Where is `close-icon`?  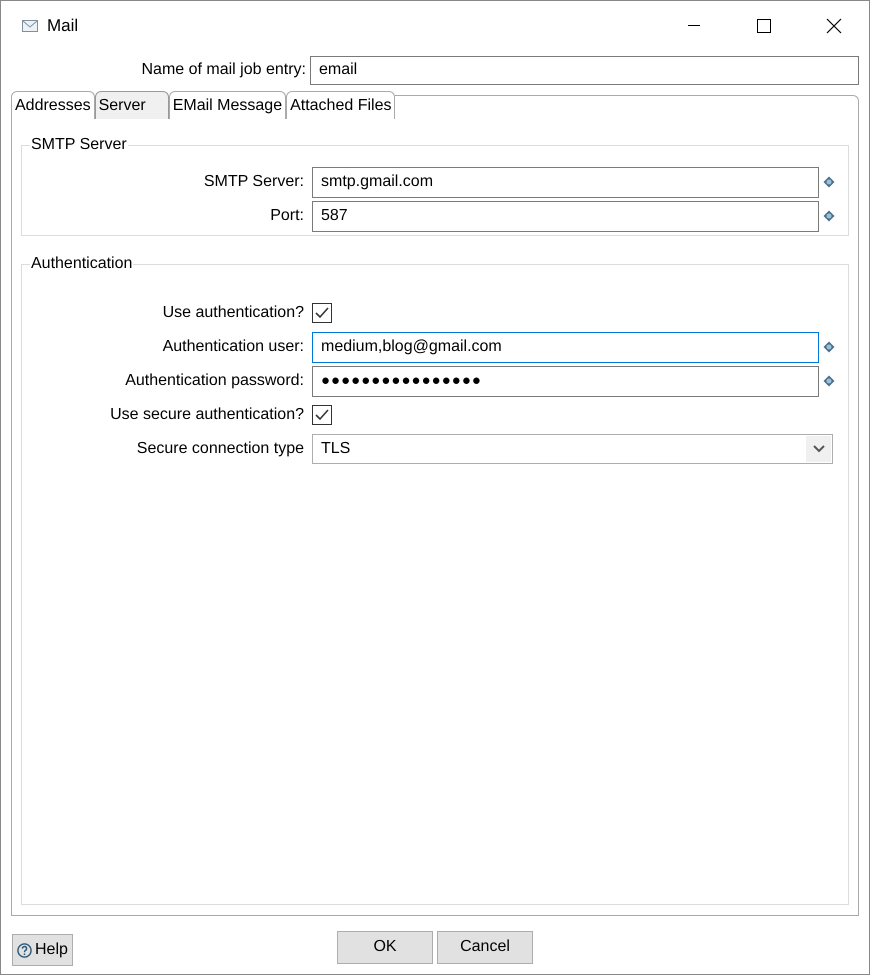 close-icon is located at coordinates (834, 26).